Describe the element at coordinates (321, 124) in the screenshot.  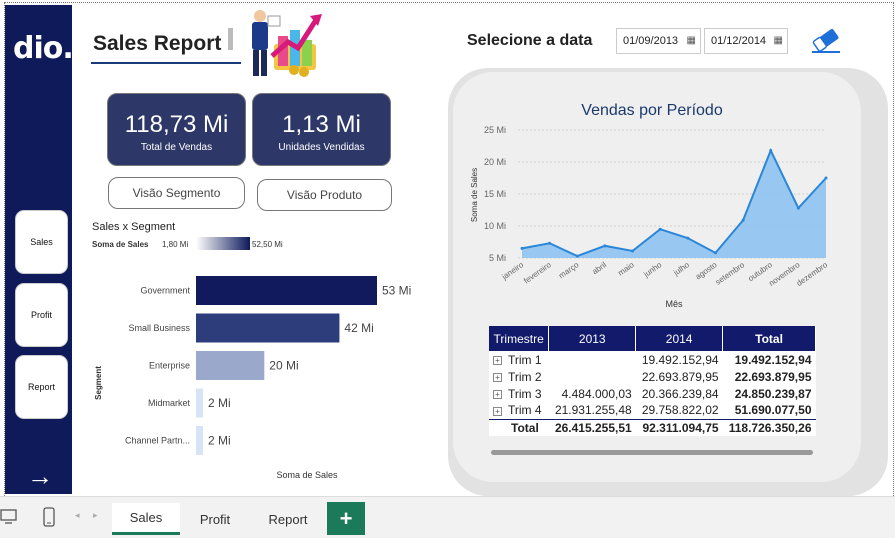
I see `kpi-value: 1,13 Mi` at that location.